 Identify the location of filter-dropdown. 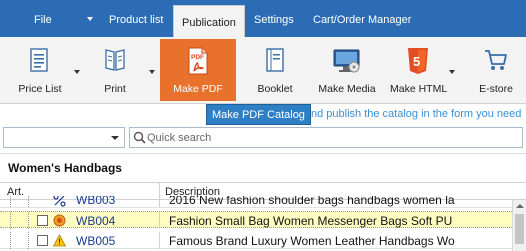
(64, 137).